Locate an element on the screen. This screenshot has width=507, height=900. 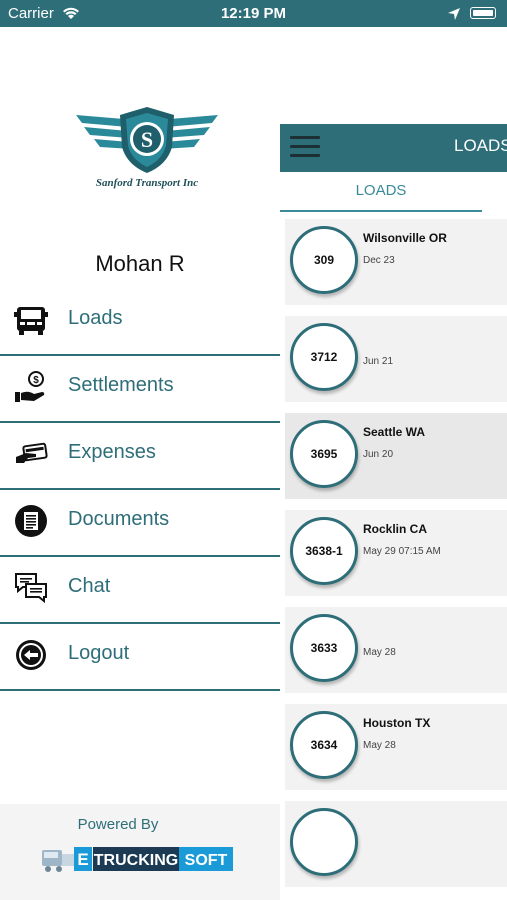
menu-item-loads: Loads is located at coordinates (140, 322).